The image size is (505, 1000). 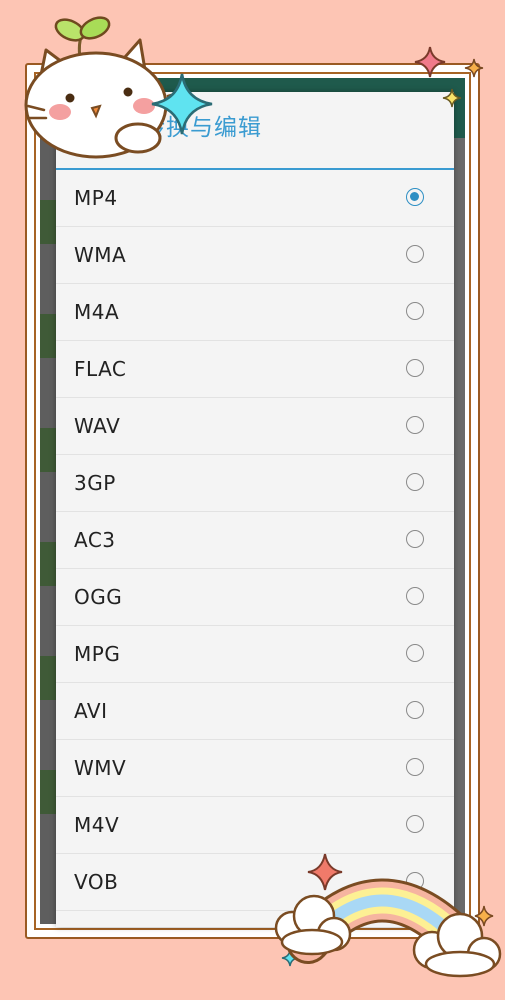 I want to click on sparkle-orange-icon, so click(x=474, y=68).